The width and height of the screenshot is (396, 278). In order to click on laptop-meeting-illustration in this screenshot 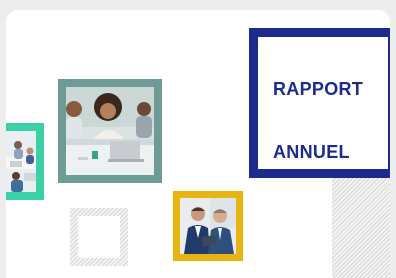, I will do `click(21, 161)`.